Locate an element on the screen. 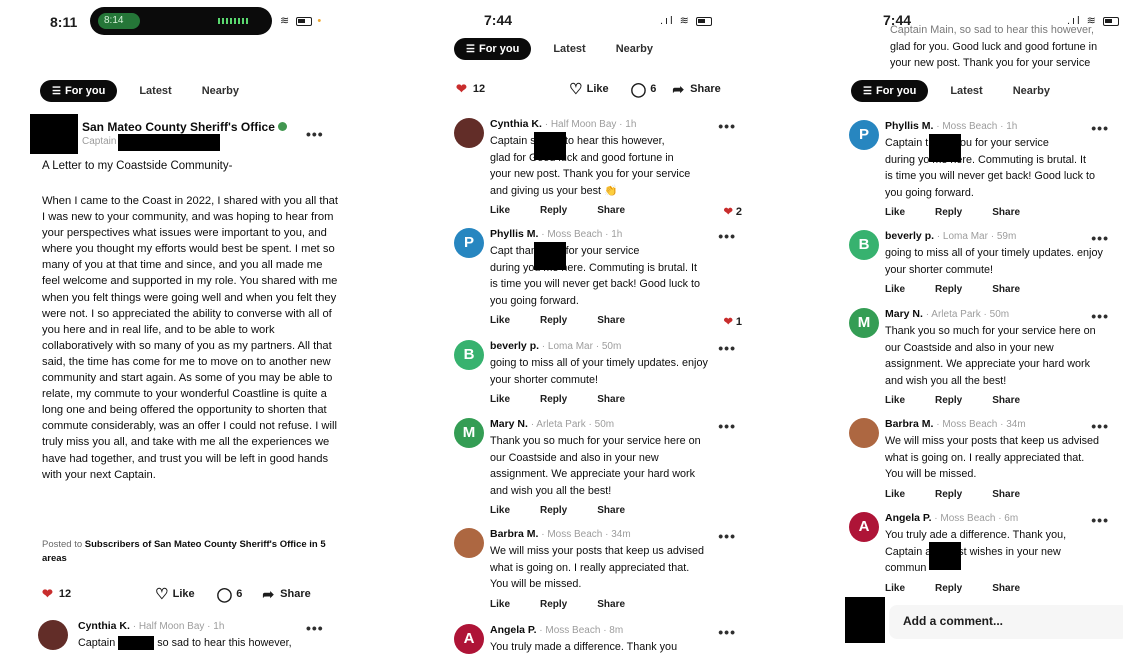 Image resolution: width=1123 pixels, height=657 pixels. dynamic-island: 8:14 is located at coordinates (181, 21).